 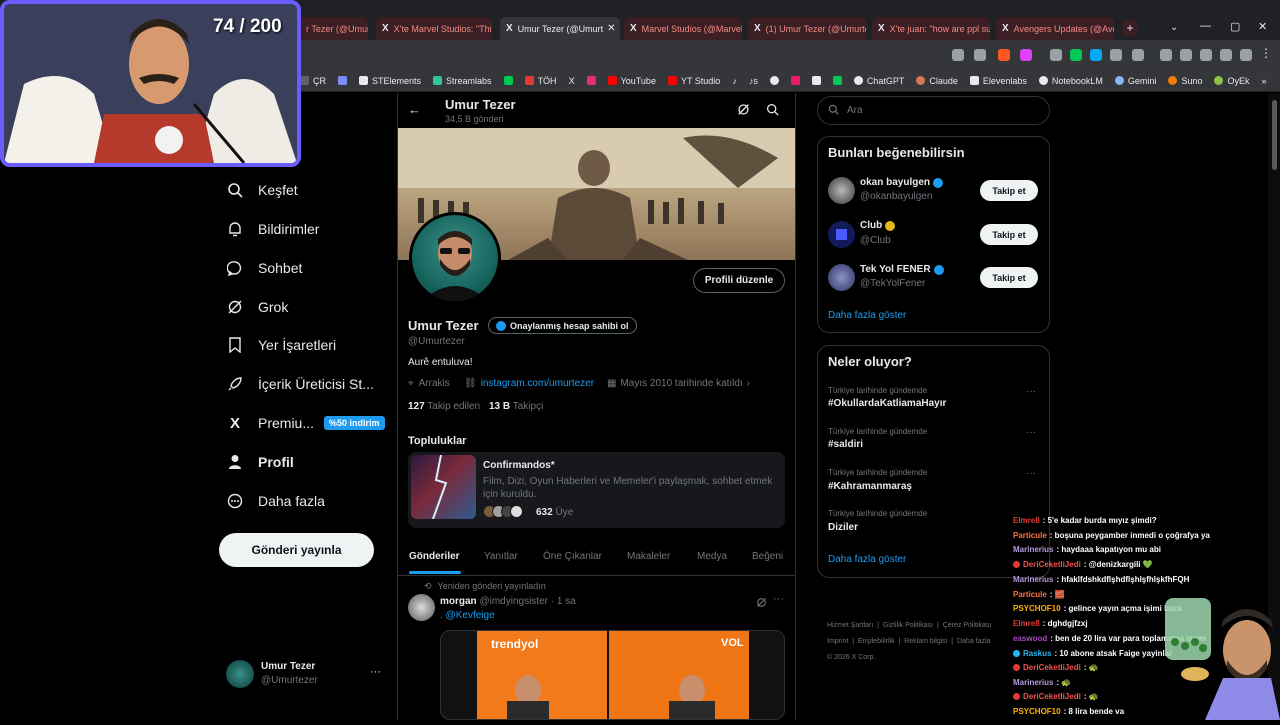 What do you see at coordinates (501, 556) in the screenshot?
I see `tab-replies: Yanıtlar` at bounding box center [501, 556].